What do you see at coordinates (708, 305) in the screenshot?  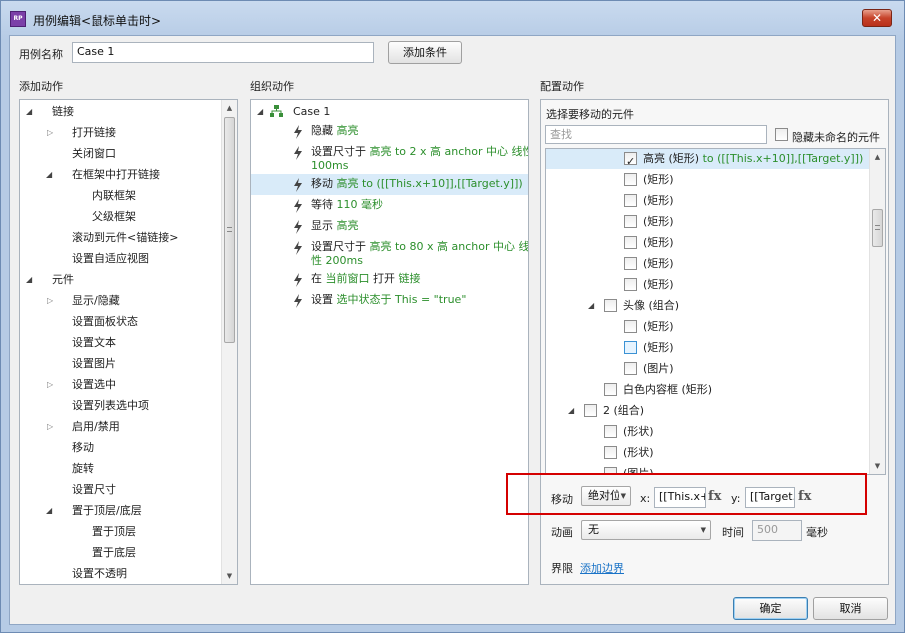 I see `widget-tree-item: ◢ 头像 (组合)` at bounding box center [708, 305].